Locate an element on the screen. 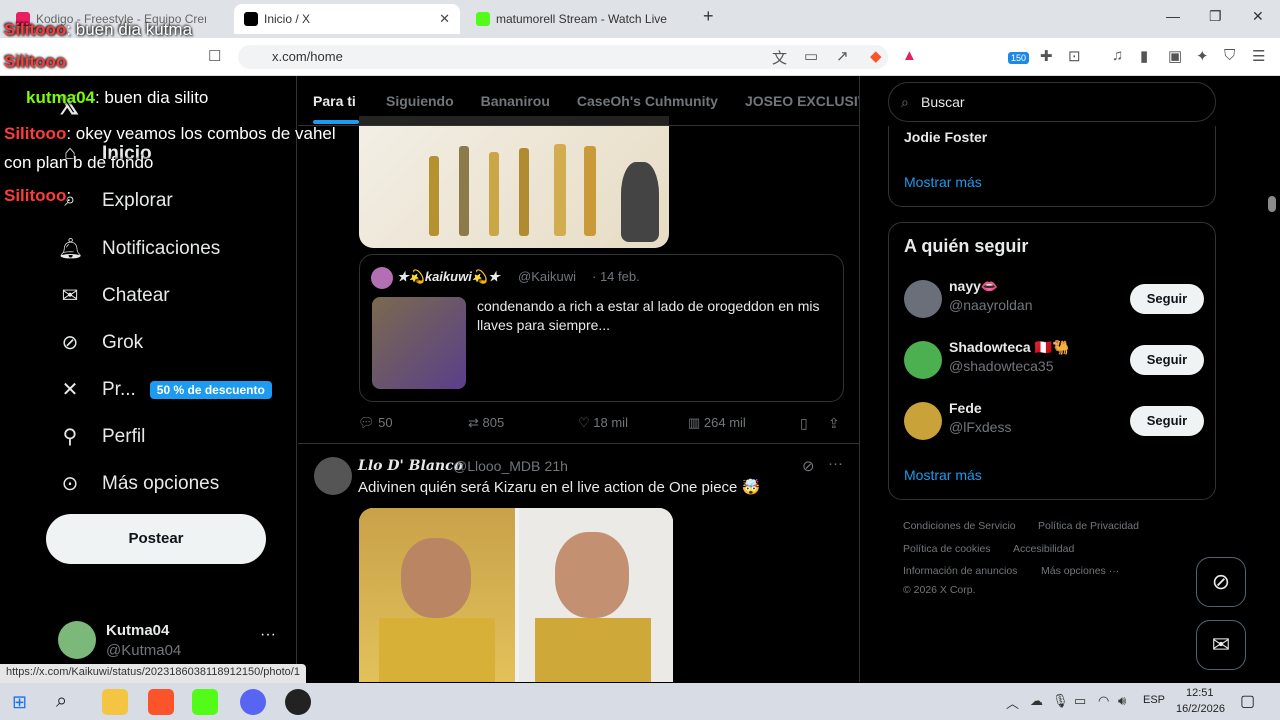 The width and height of the screenshot is (1280, 720). tray-chevron-icon: ︿ is located at coordinates (1012, 702).